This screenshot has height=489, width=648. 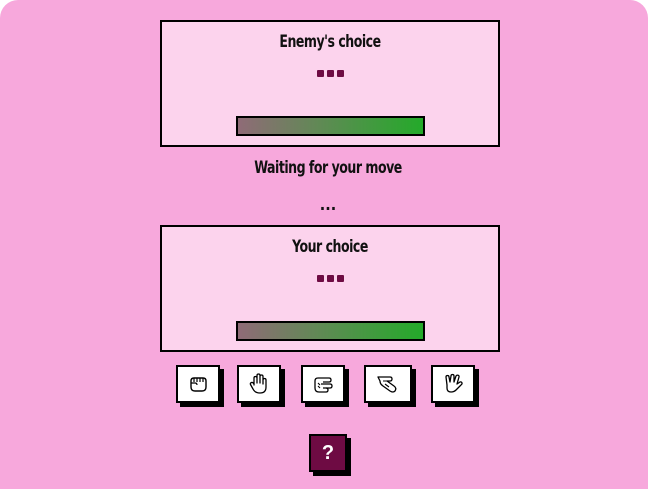 I want to click on rock-button, so click(x=198, y=384).